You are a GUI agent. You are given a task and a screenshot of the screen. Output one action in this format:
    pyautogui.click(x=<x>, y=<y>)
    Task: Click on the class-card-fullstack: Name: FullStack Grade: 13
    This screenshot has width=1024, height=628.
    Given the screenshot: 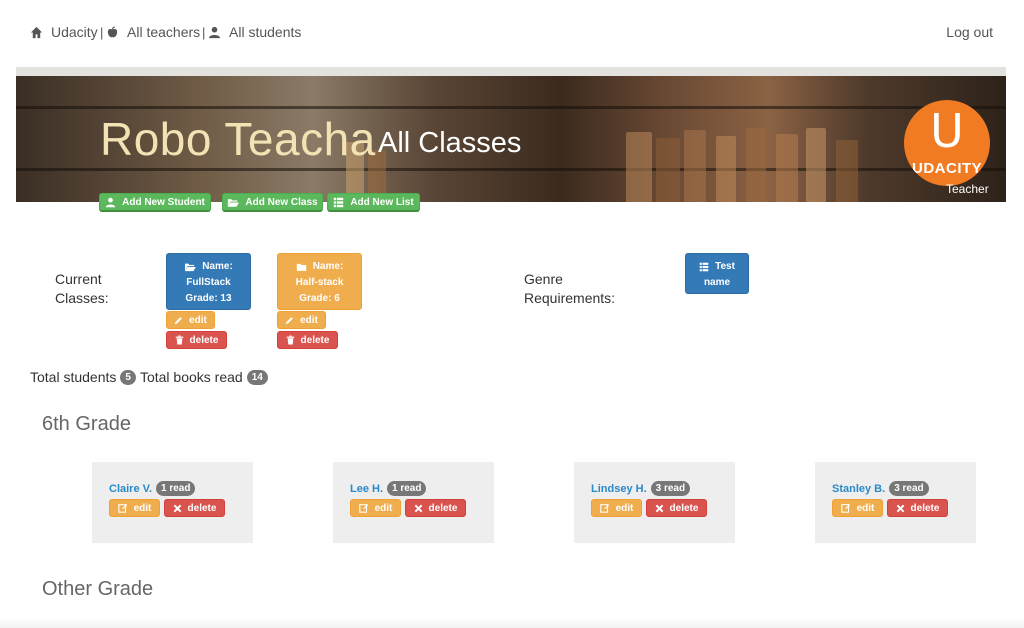 What is the action you would take?
    pyautogui.click(x=208, y=281)
    